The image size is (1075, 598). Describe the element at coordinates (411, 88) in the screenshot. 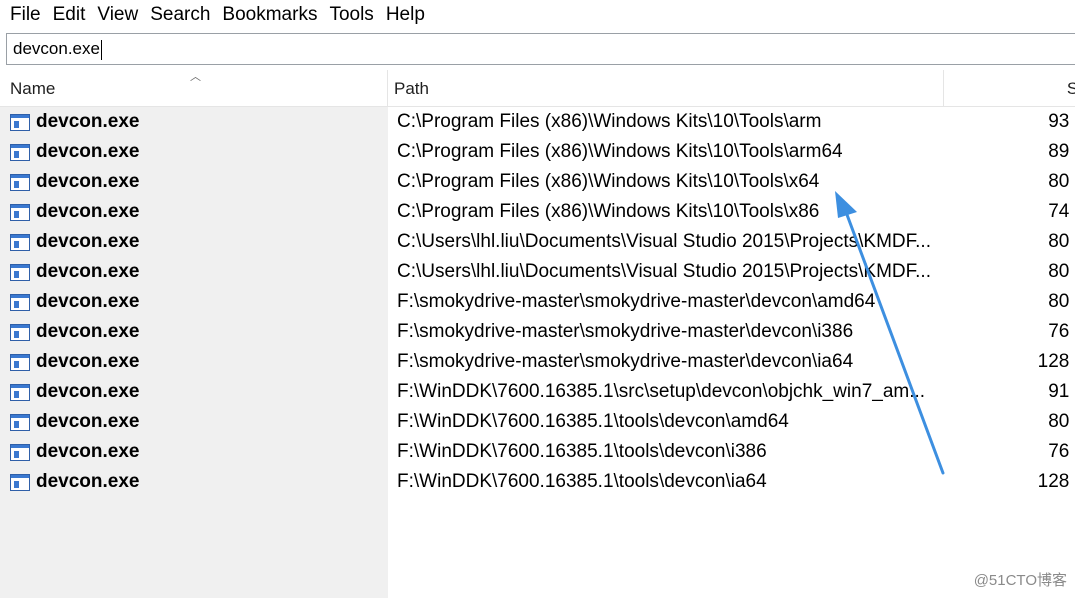

I see `column-header-path-label: Path` at that location.